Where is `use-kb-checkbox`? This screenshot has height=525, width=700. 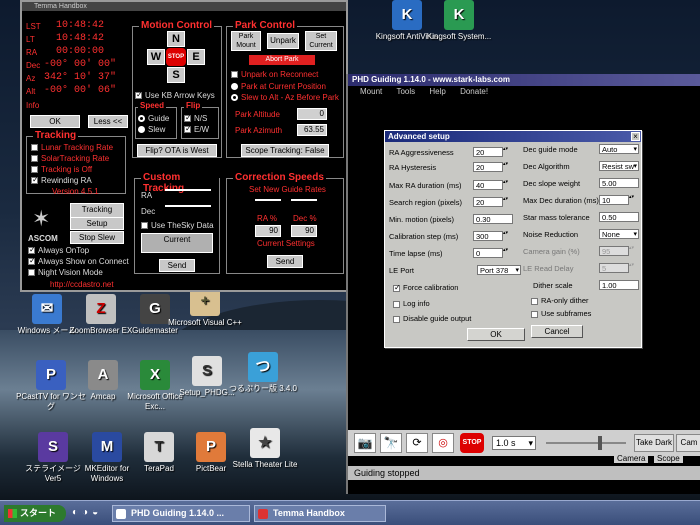
use-kb-checkbox is located at coordinates (139, 95).